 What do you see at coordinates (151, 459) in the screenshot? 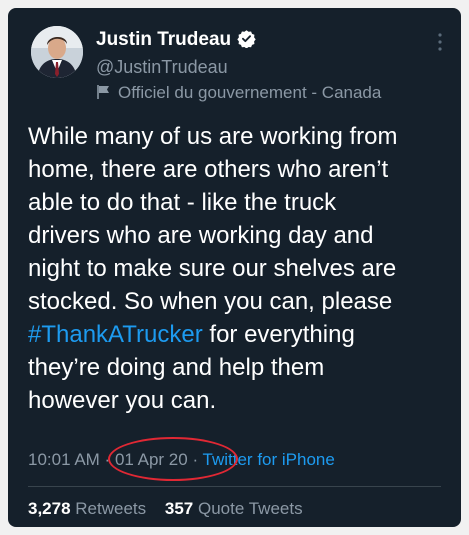
I see `tweet-date: 01 Apr 20` at bounding box center [151, 459].